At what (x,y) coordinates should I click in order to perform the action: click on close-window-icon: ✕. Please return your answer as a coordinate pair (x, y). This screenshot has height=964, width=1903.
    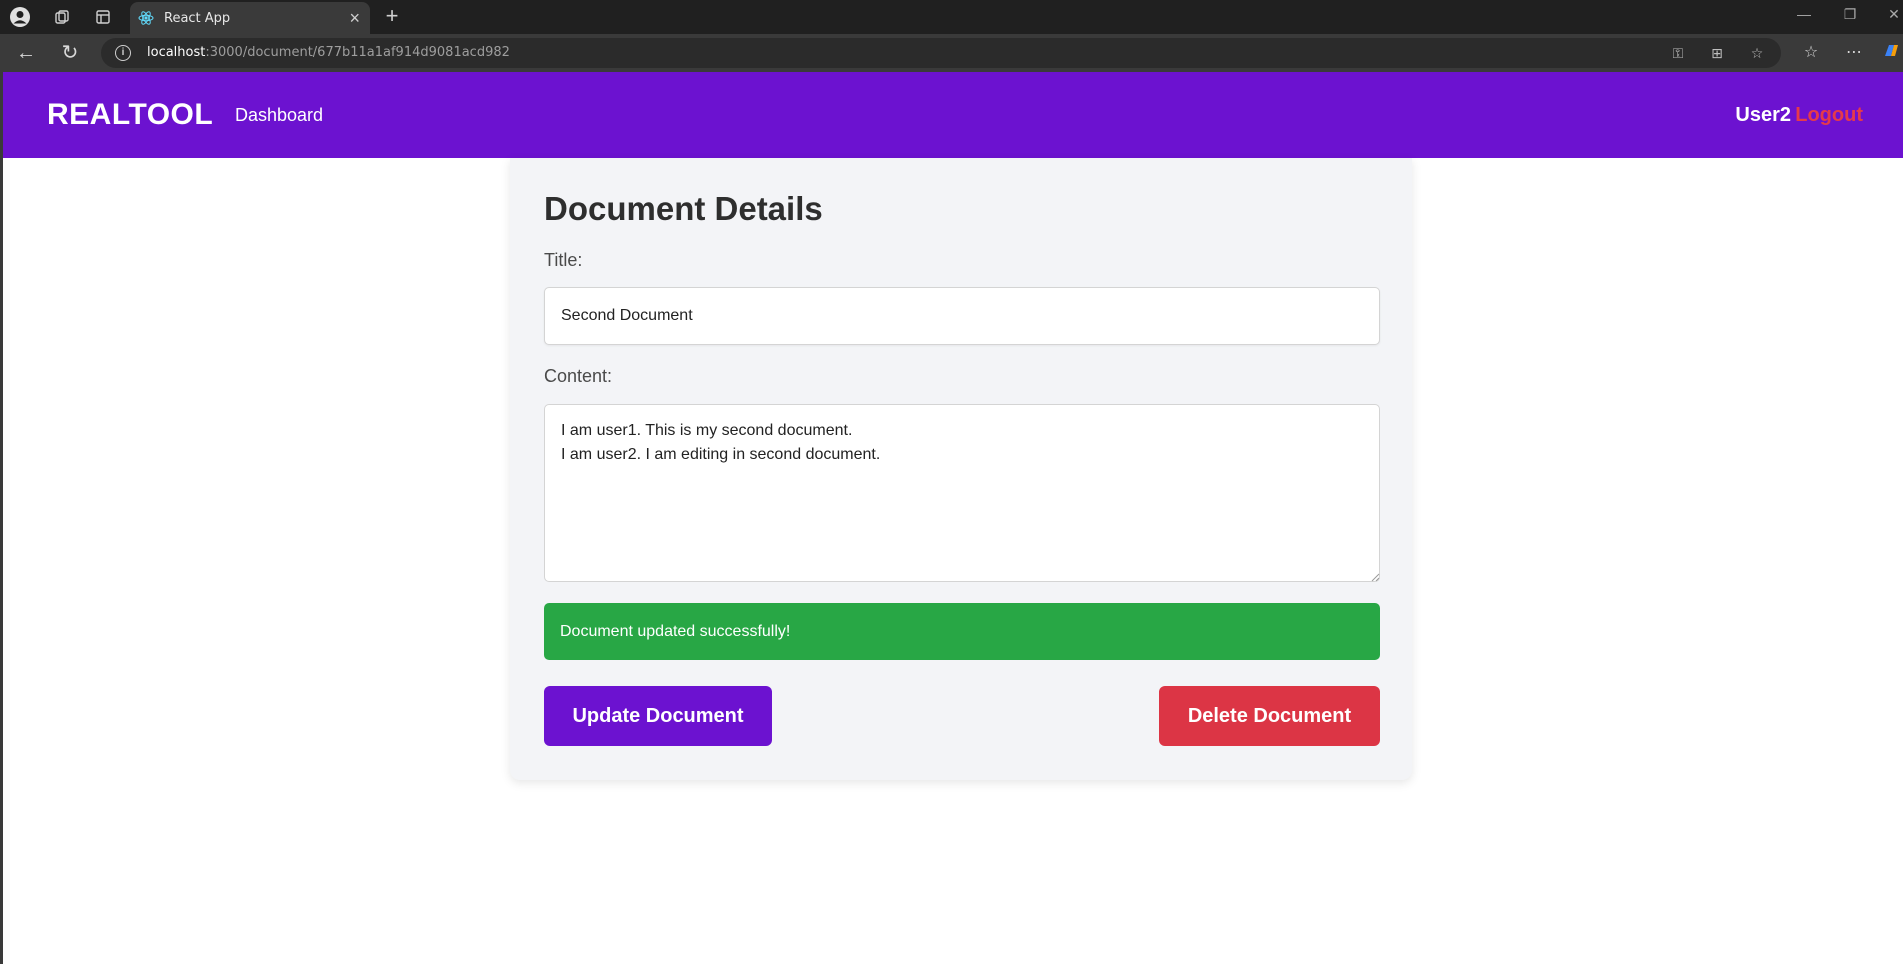
    Looking at the image, I should click on (1893, 14).